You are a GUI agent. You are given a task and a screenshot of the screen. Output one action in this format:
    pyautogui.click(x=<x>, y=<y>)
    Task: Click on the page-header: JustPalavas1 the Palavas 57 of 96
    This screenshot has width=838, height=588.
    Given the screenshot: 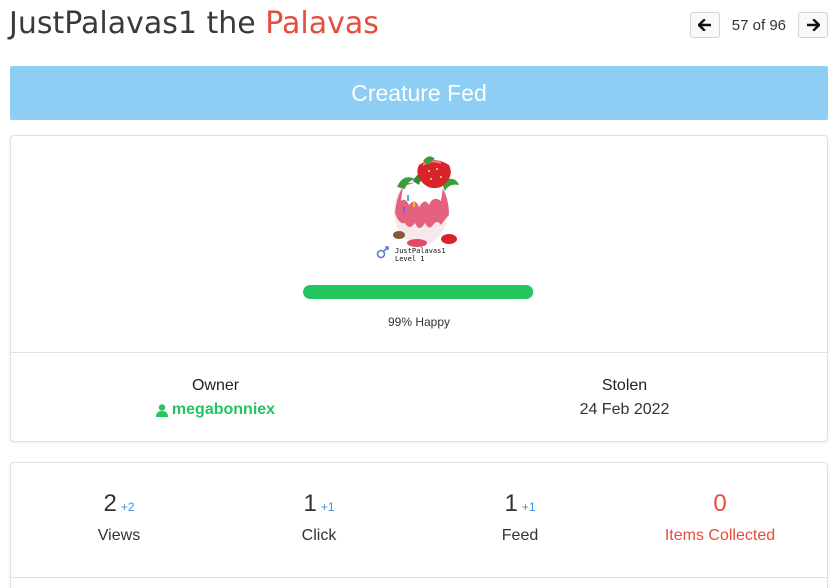 What is the action you would take?
    pyautogui.click(x=418, y=24)
    